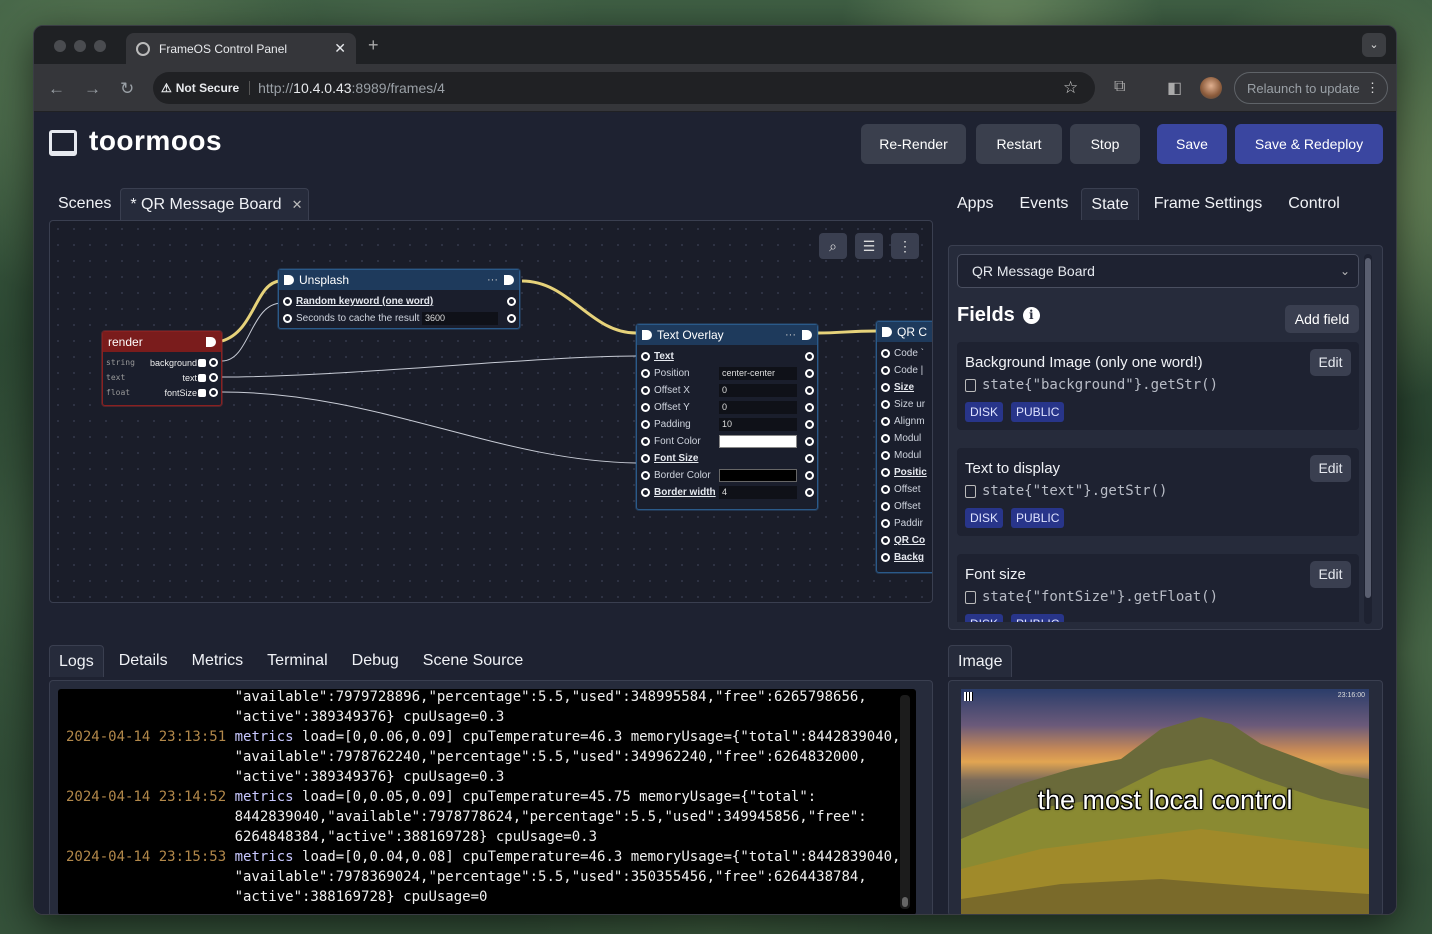  What do you see at coordinates (758, 373) in the screenshot?
I see `position-select: center-center` at bounding box center [758, 373].